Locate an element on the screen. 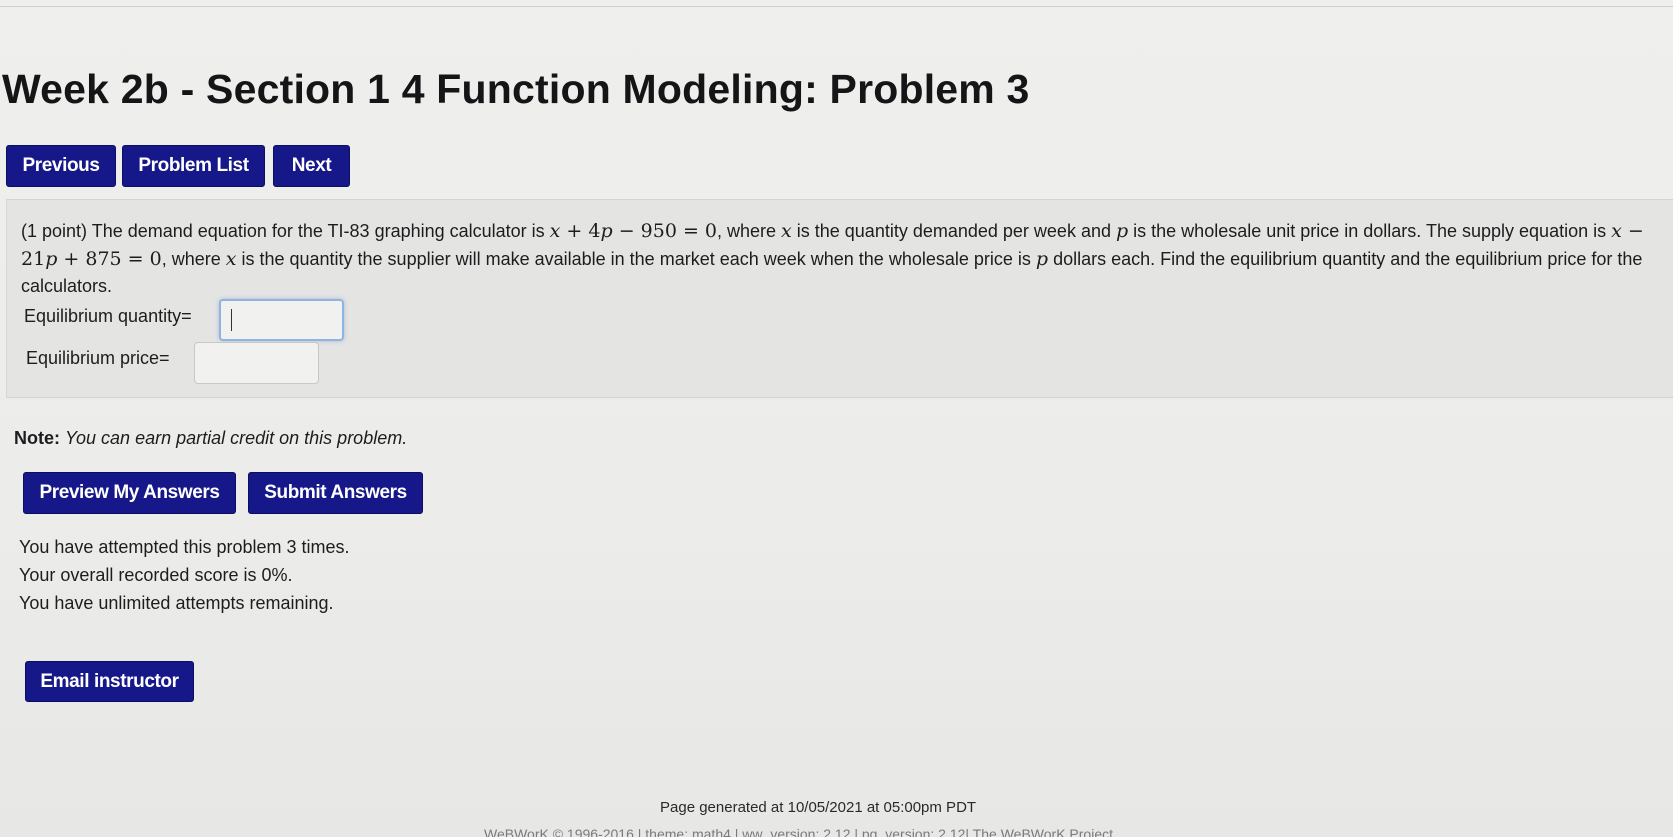 The image size is (1673, 837). top-divider is located at coordinates (836, 6).